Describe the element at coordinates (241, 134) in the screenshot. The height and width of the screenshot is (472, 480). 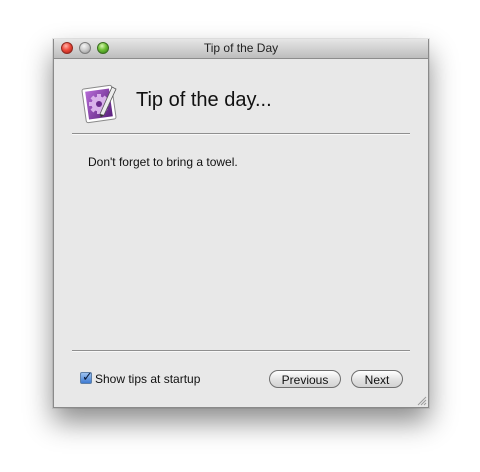
I see `top-divider` at that location.